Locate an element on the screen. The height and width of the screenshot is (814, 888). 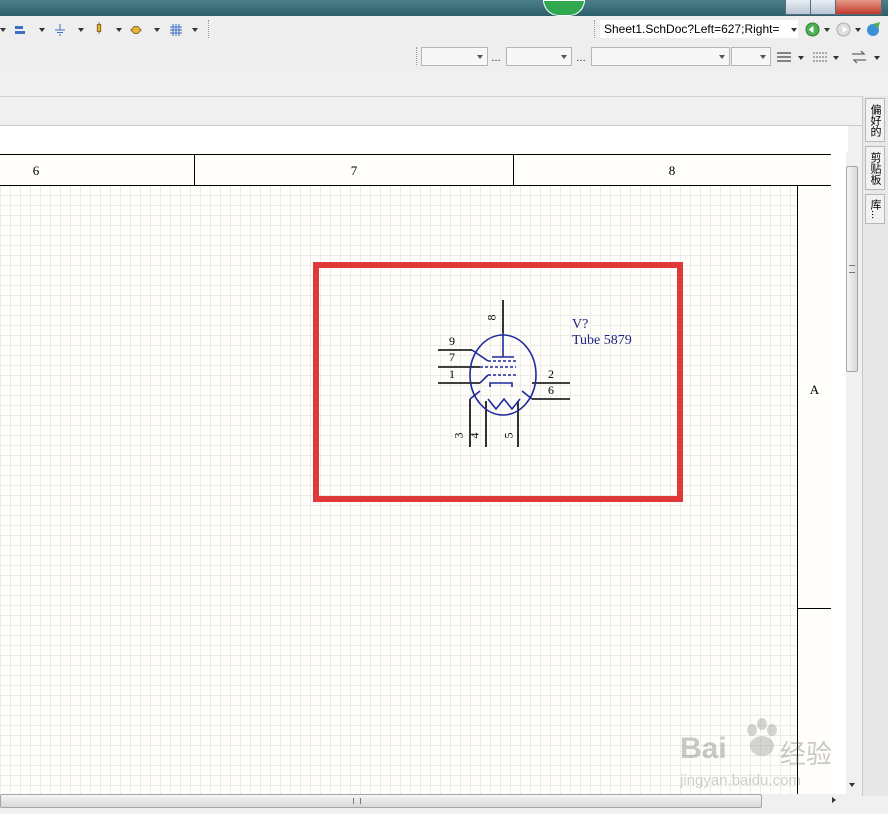
watermark-brand-cn: 经验 is located at coordinates (806, 755).